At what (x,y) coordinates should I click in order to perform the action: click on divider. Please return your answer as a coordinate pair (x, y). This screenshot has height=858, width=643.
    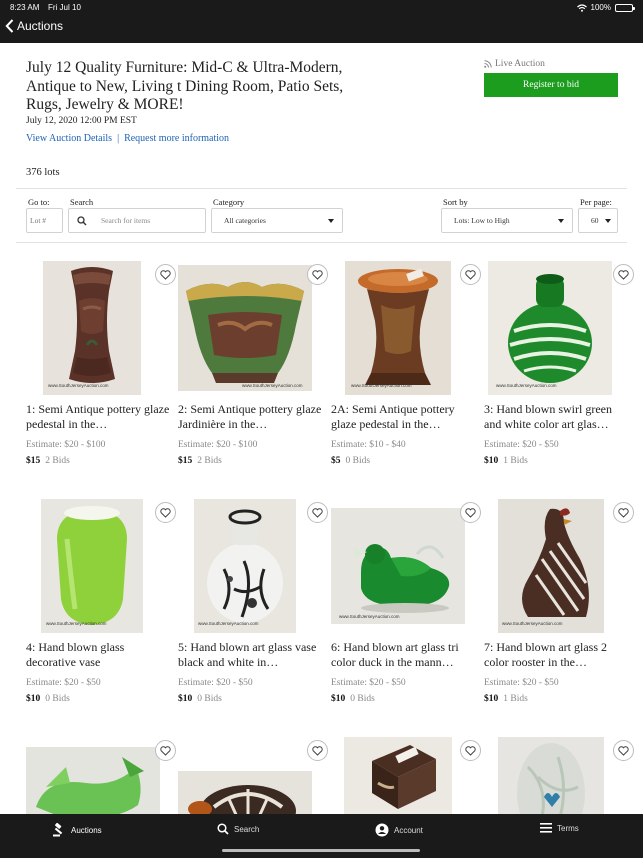
    Looking at the image, I should click on (321, 188).